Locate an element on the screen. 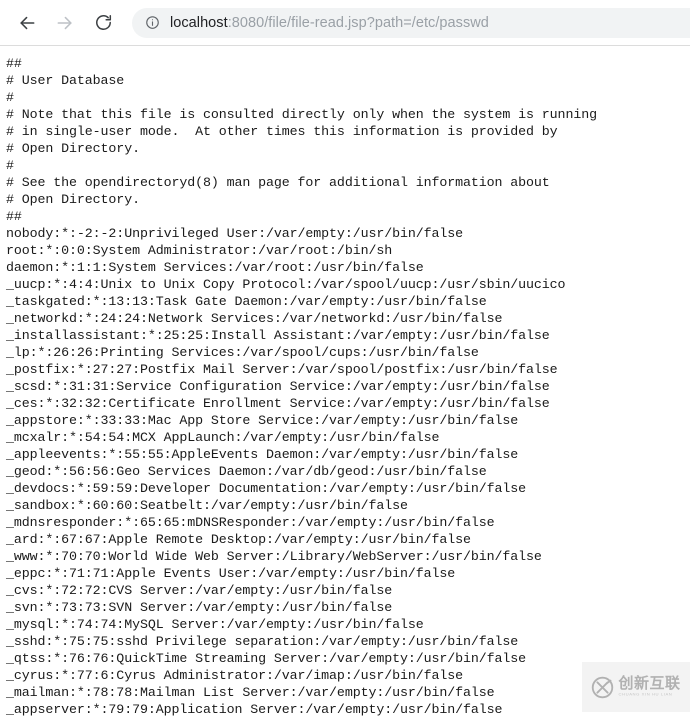  back-button is located at coordinates (27, 23).